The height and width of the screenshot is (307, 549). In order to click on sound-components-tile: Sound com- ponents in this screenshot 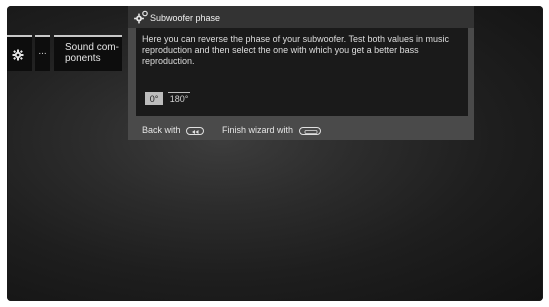, I will do `click(88, 53)`.